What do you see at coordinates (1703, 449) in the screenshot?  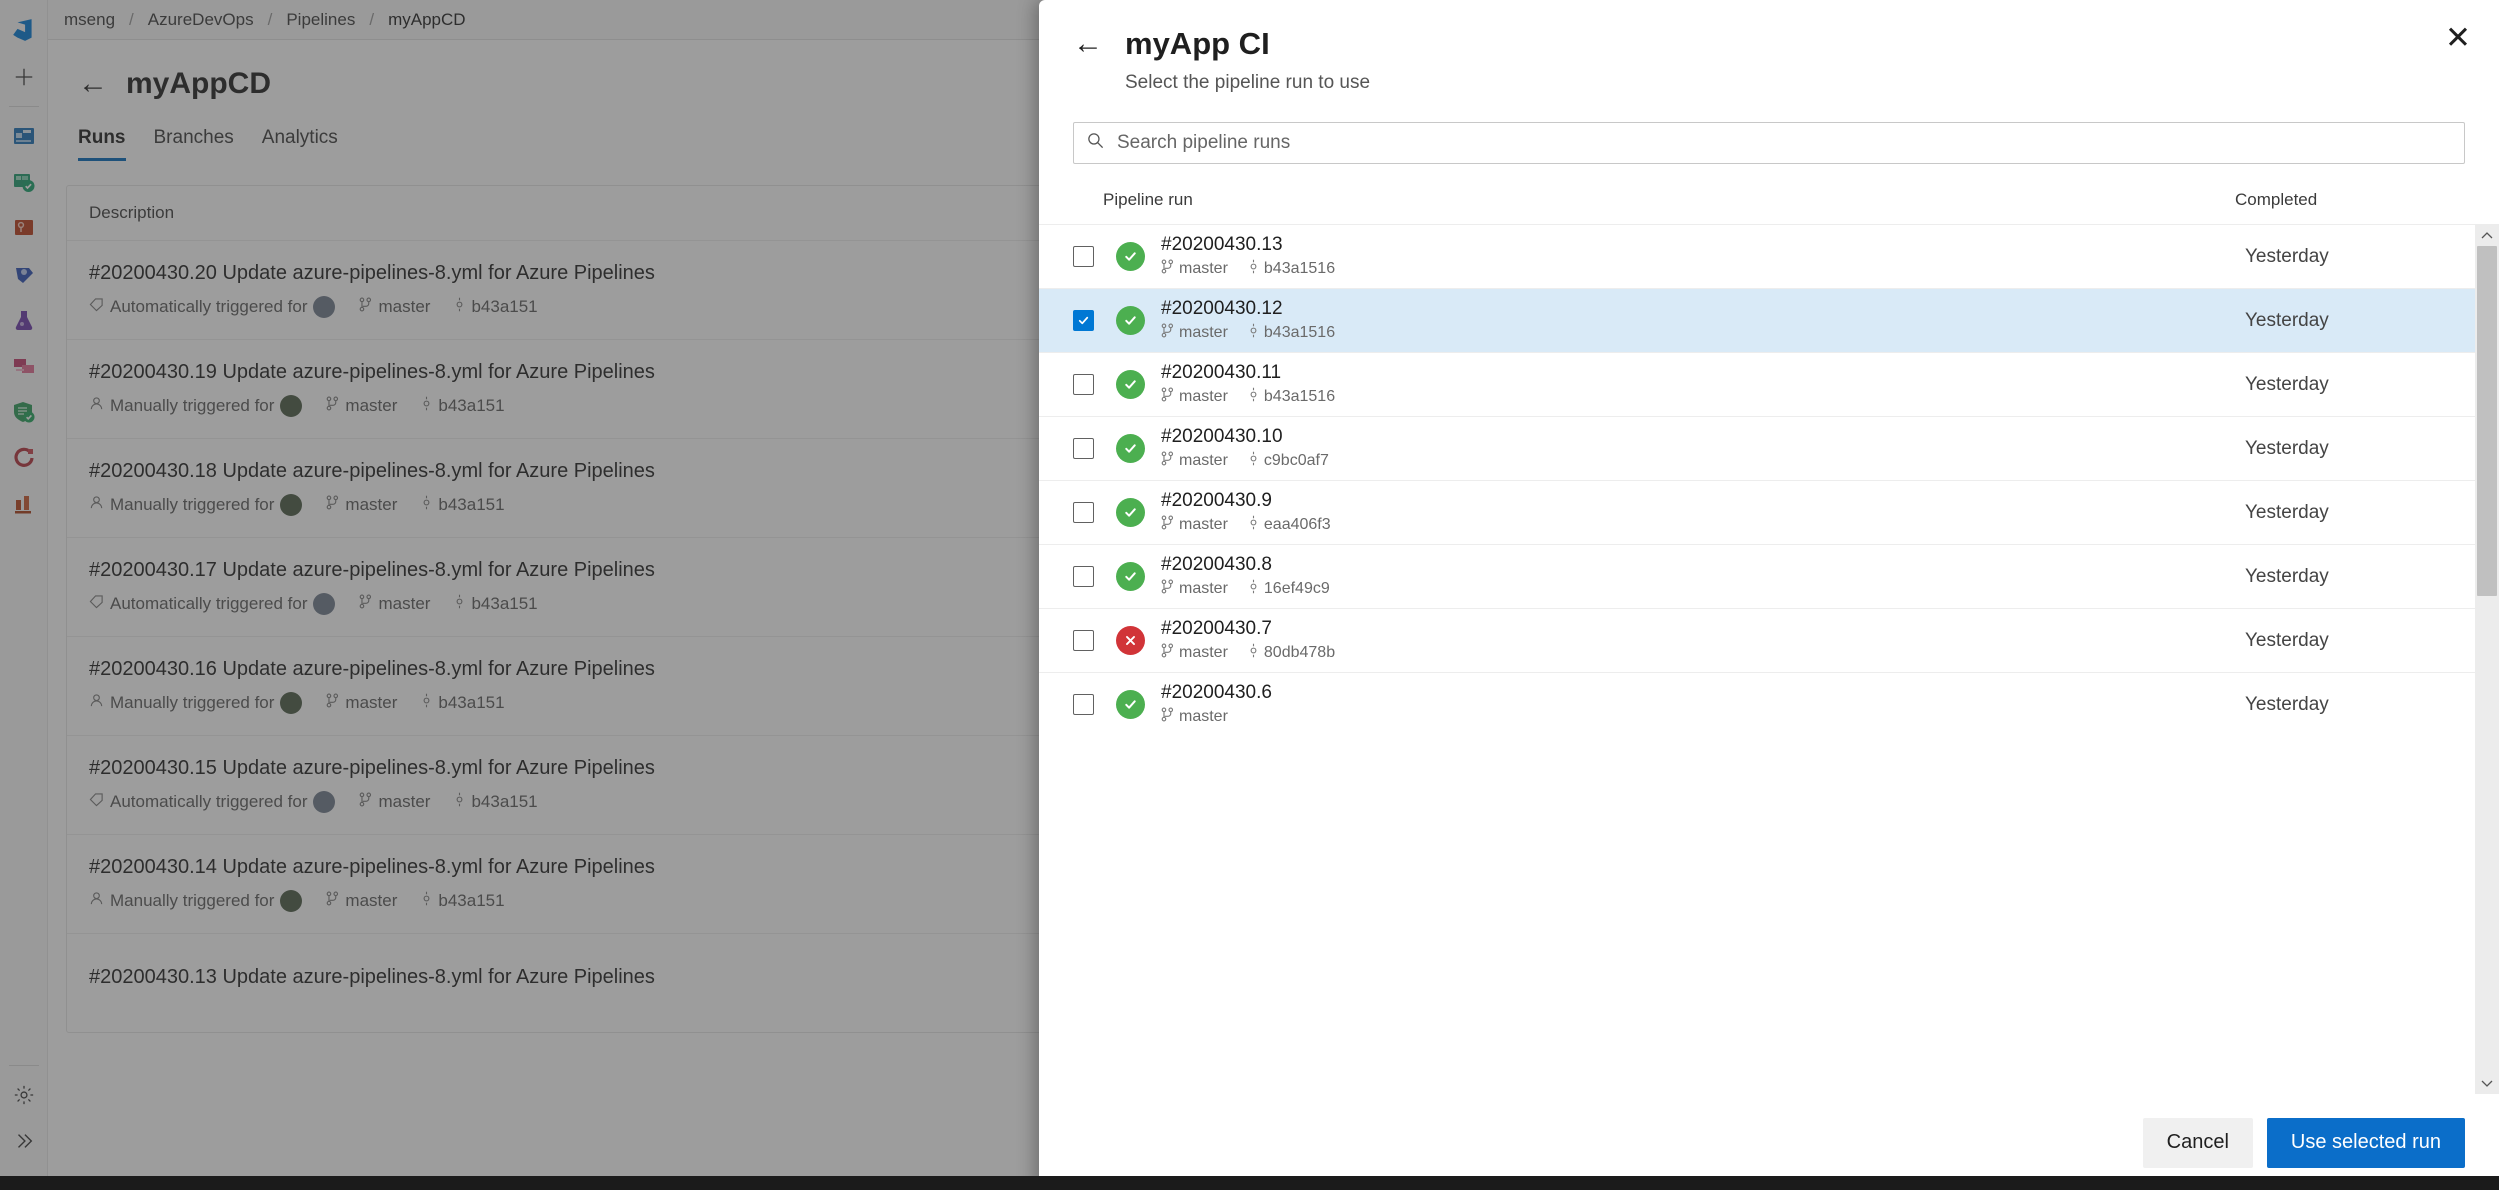 I see `run-info: #20200430.10 master c9bc0af7` at bounding box center [1703, 449].